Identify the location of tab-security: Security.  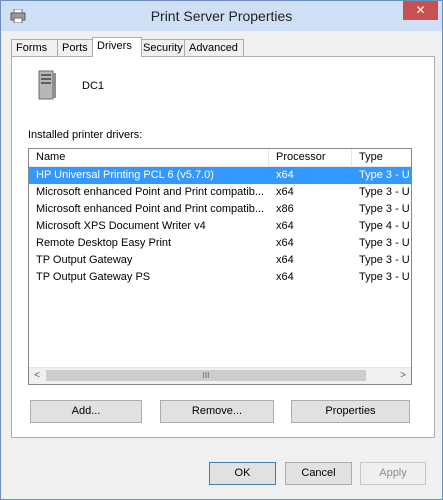
(163, 47).